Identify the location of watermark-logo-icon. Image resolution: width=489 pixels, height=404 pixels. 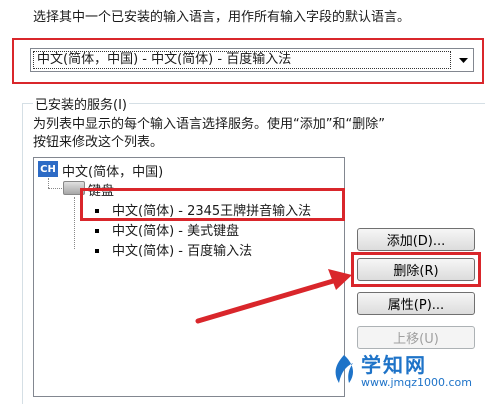
(344, 369).